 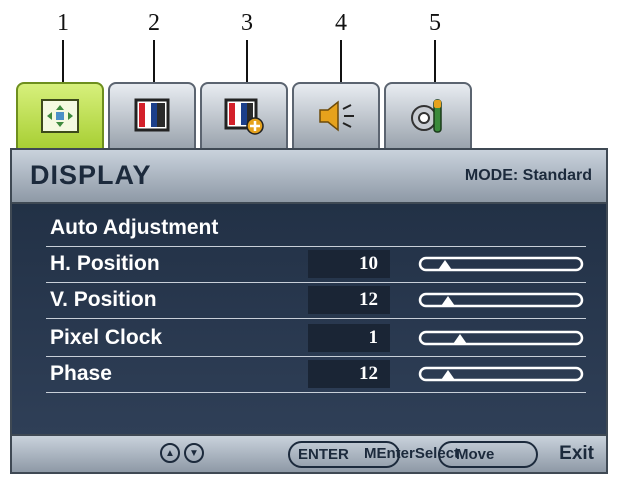 I want to click on tab-display, so click(x=60, y=115).